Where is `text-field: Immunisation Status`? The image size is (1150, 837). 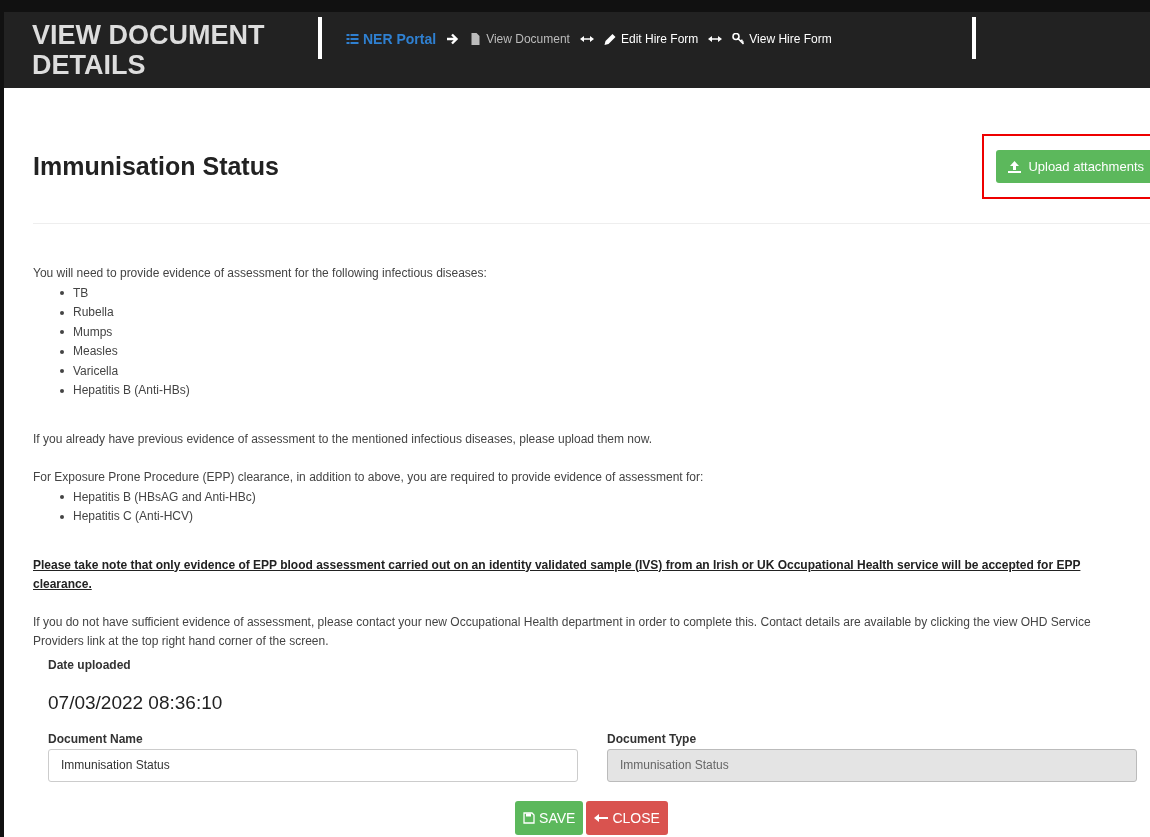
text-field: Immunisation Status is located at coordinates (313, 765).